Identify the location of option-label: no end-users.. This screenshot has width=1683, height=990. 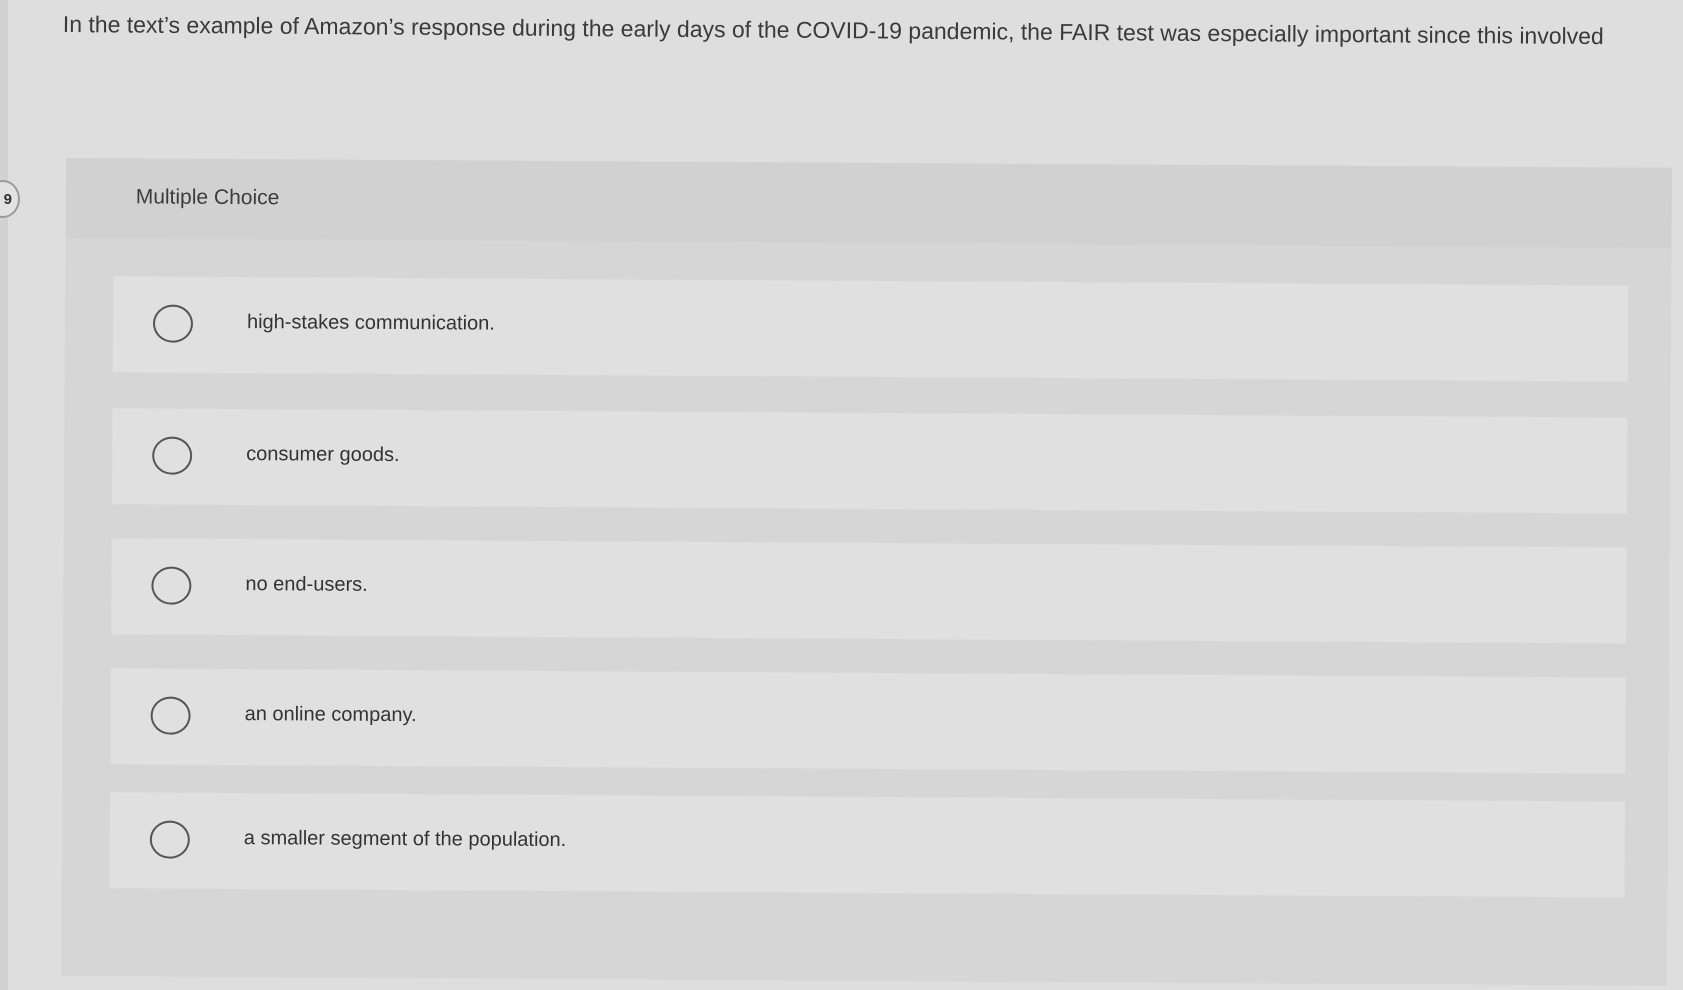
(306, 584).